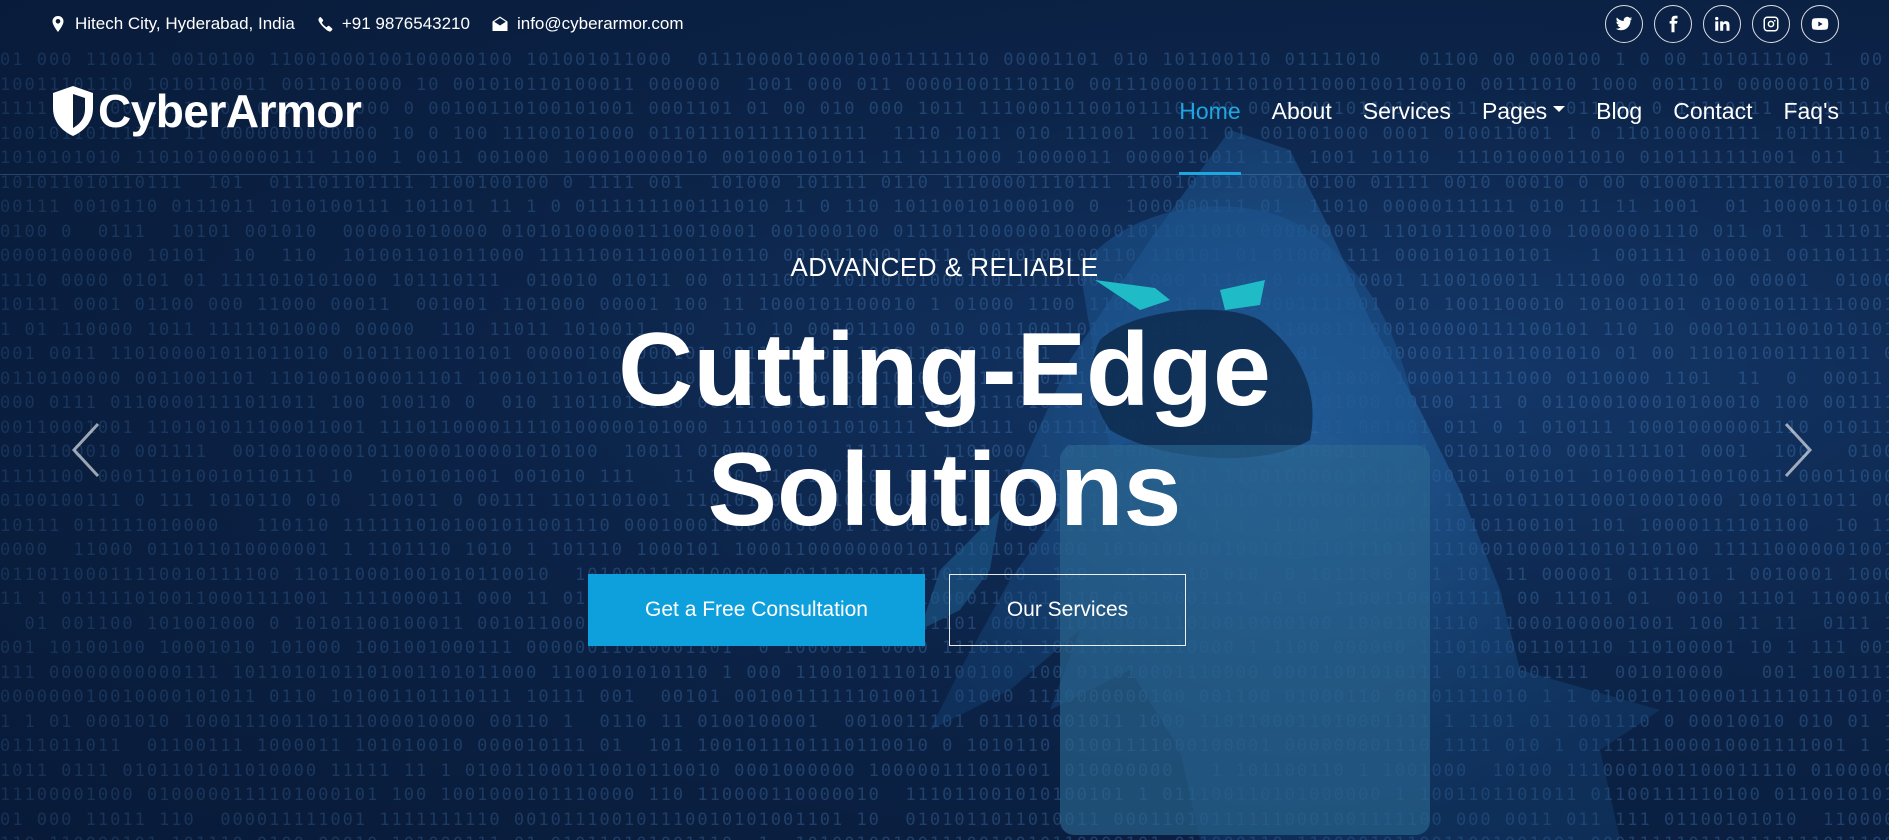 The width and height of the screenshot is (1889, 840). I want to click on instagram-icon, so click(1771, 24).